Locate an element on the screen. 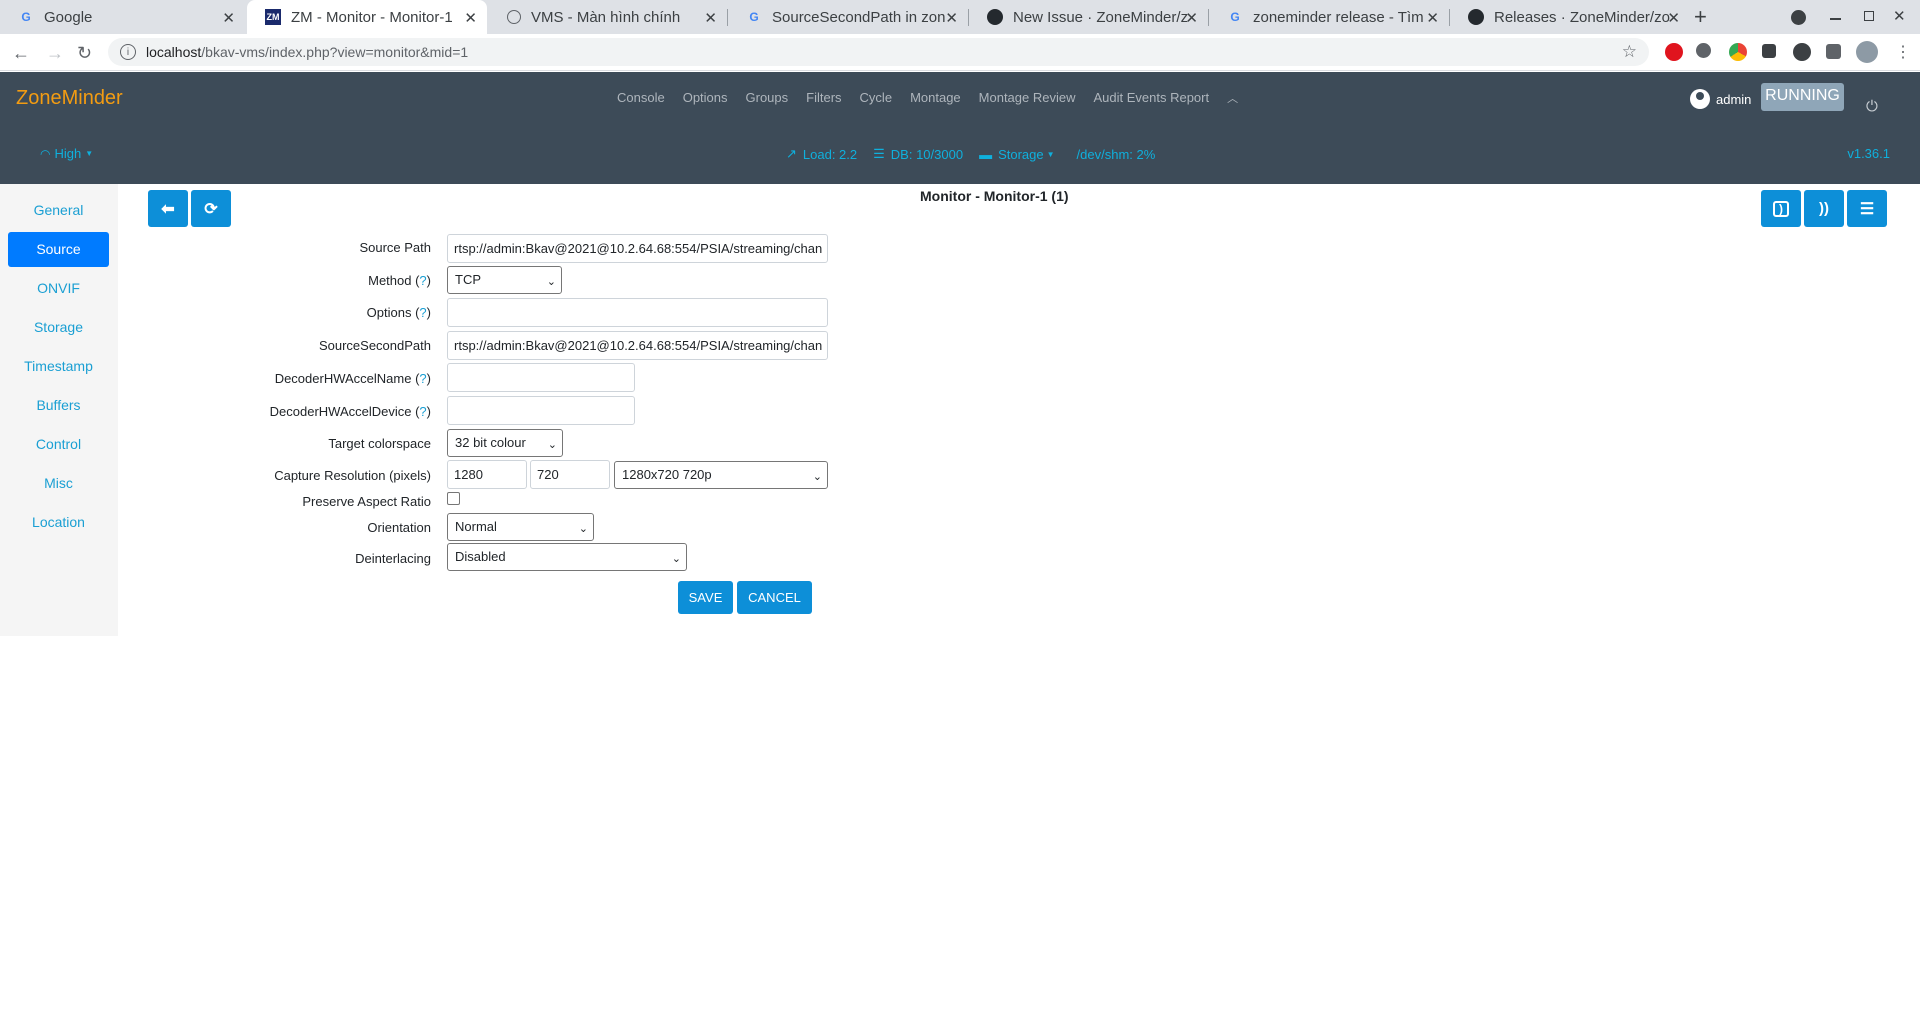  refresh-icon: ⟳ is located at coordinates (211, 209).